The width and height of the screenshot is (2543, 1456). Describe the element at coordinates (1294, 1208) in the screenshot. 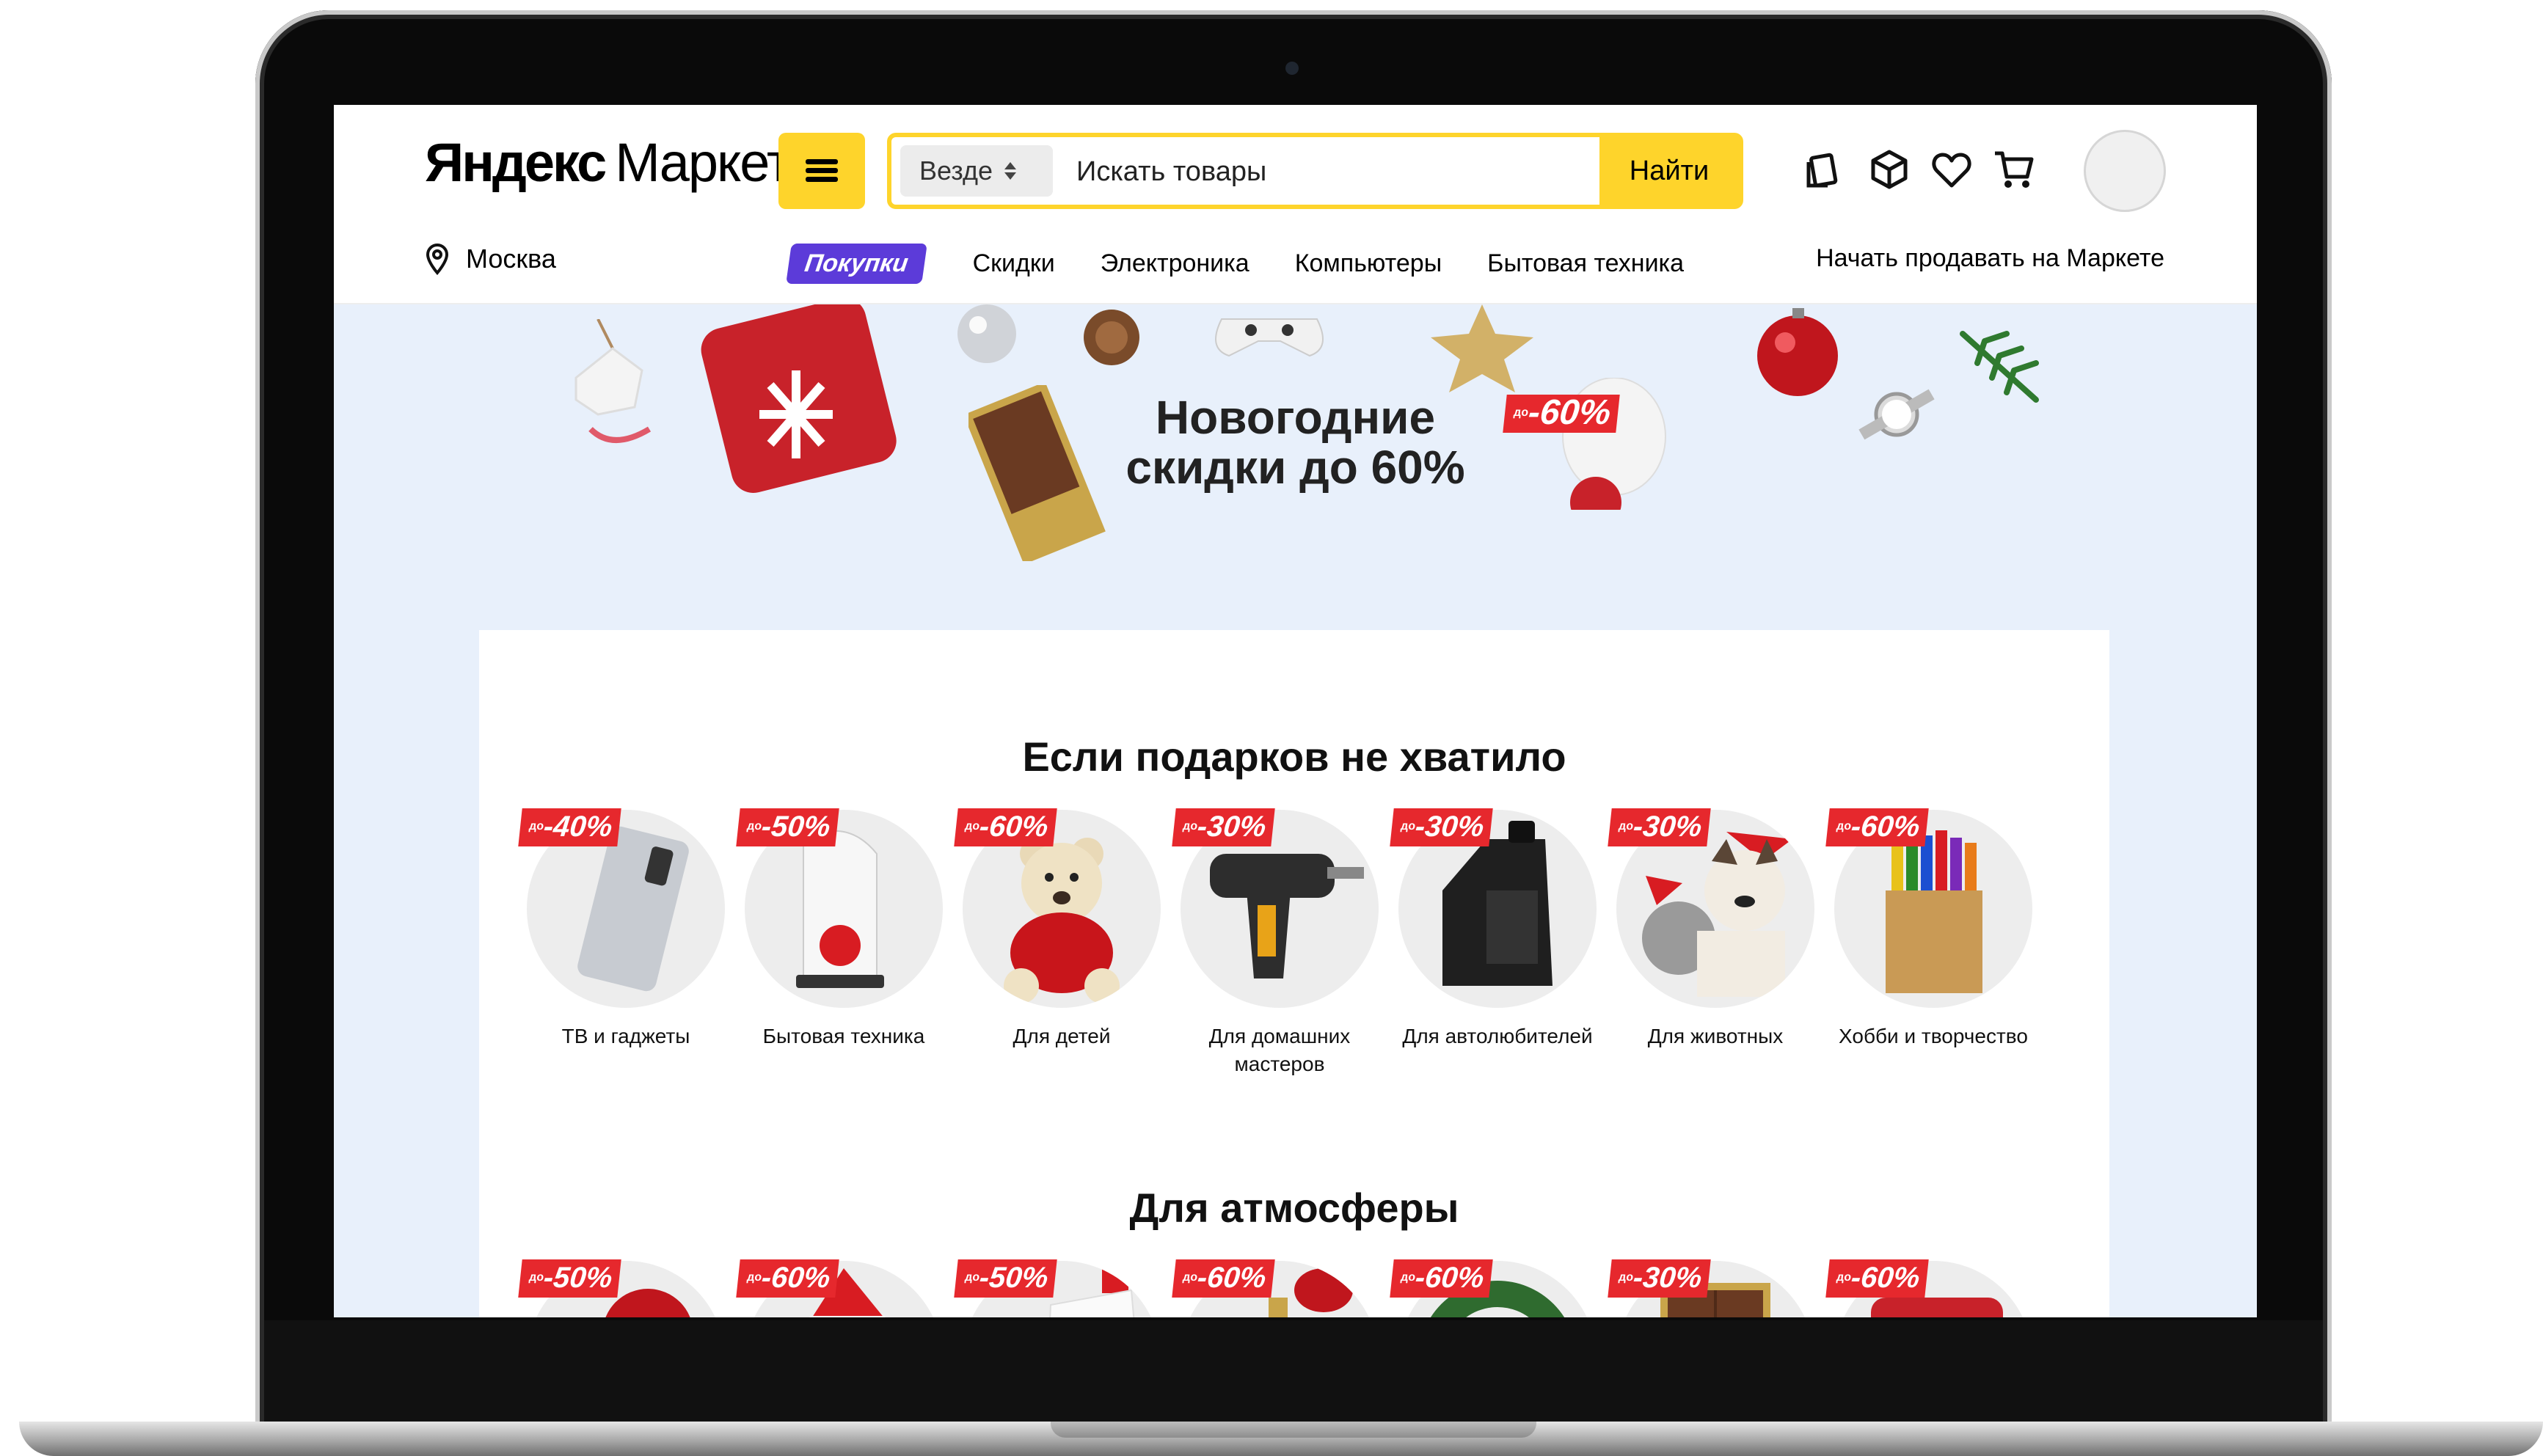

I see `section-title-atmosphere: Для атмосферы` at that location.